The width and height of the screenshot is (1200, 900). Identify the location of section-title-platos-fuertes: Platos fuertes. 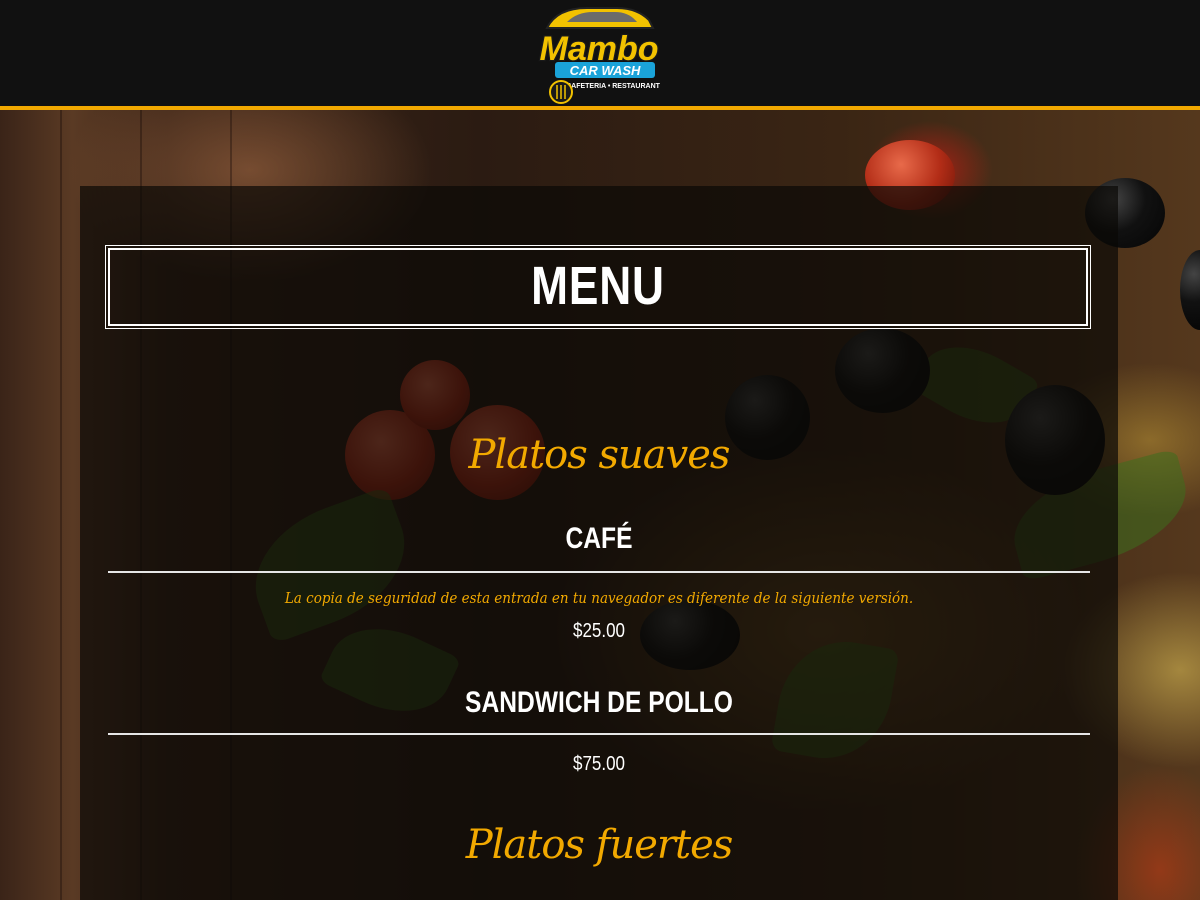
(599, 845).